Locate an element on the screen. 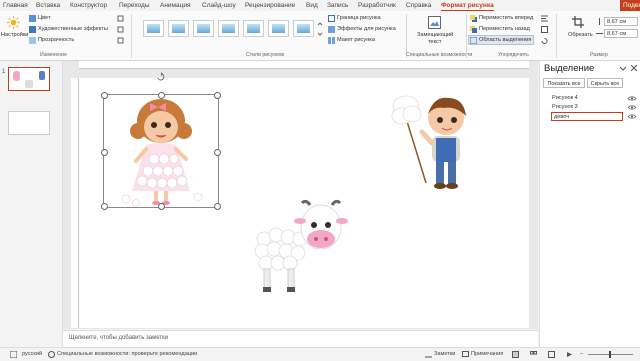 The image size is (640, 361). color-icon is located at coordinates (32, 18).